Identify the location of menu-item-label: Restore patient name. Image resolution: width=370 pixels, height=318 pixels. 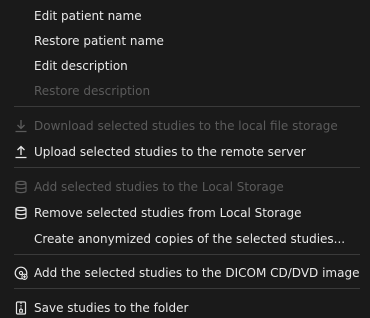
(99, 41).